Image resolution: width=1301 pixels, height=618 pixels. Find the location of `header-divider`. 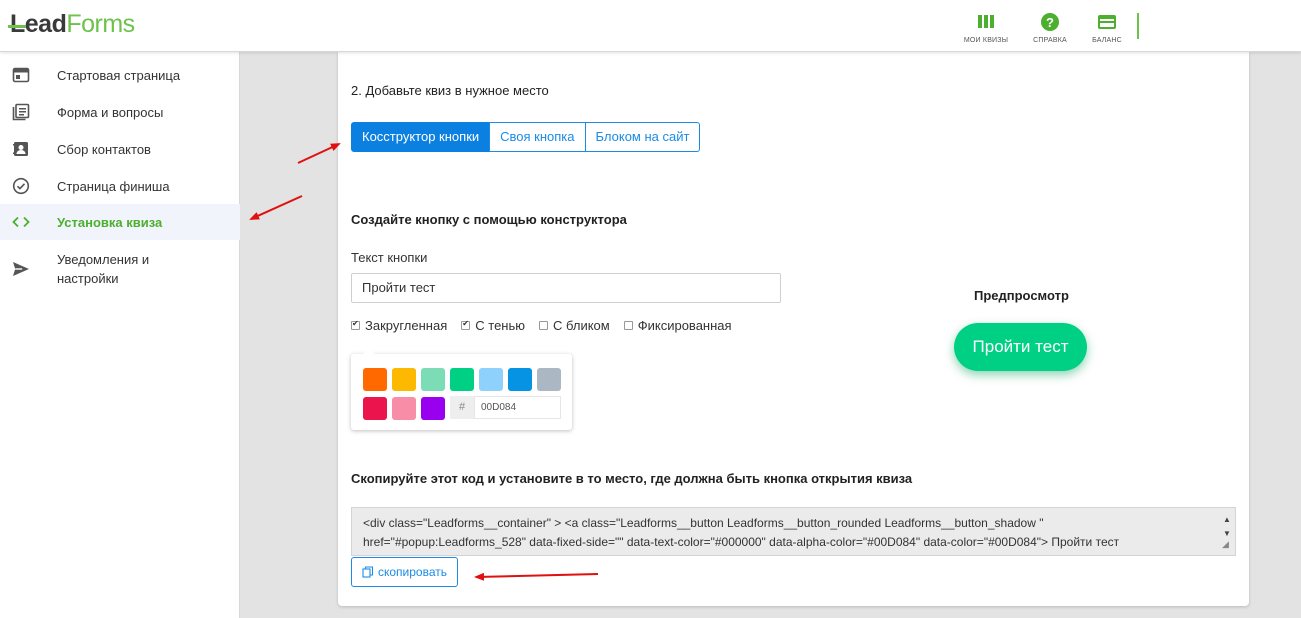

header-divider is located at coordinates (1138, 26).